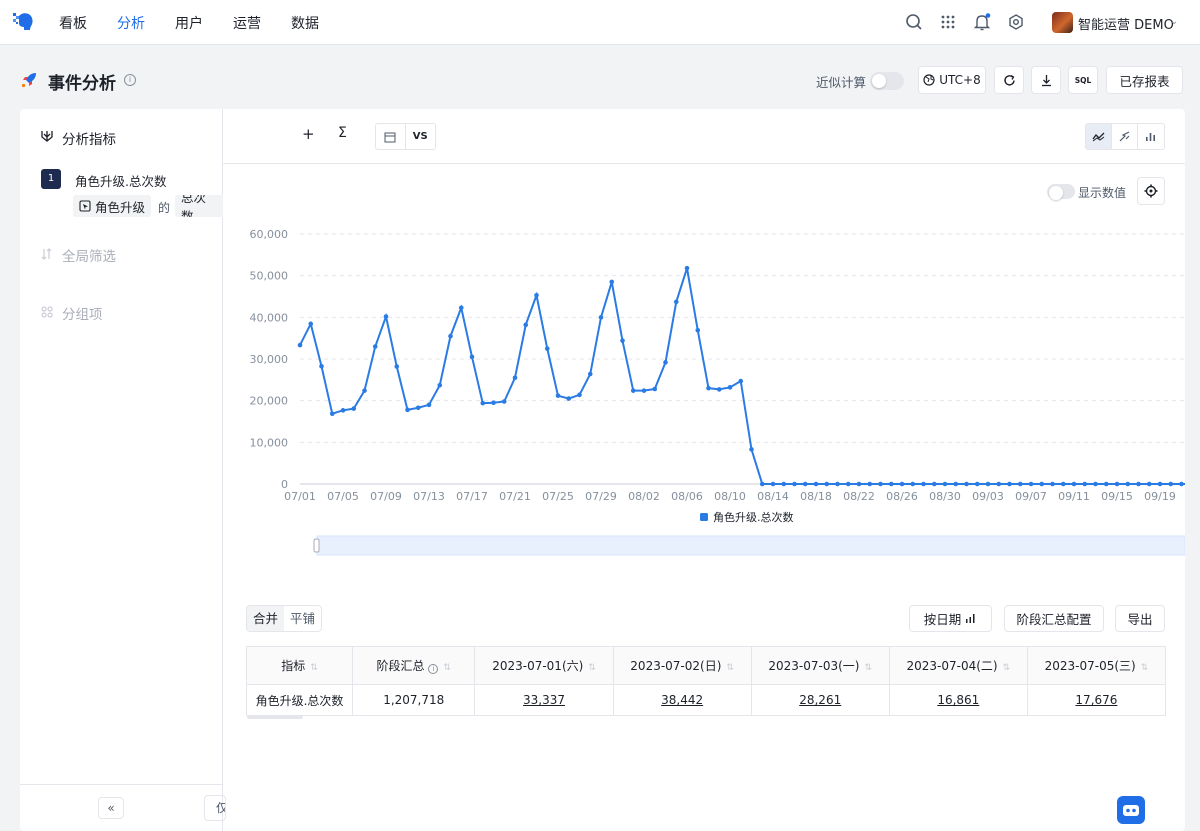  Describe the element at coordinates (82, 313) in the screenshot. I see `group-by-title: 分组项` at that location.